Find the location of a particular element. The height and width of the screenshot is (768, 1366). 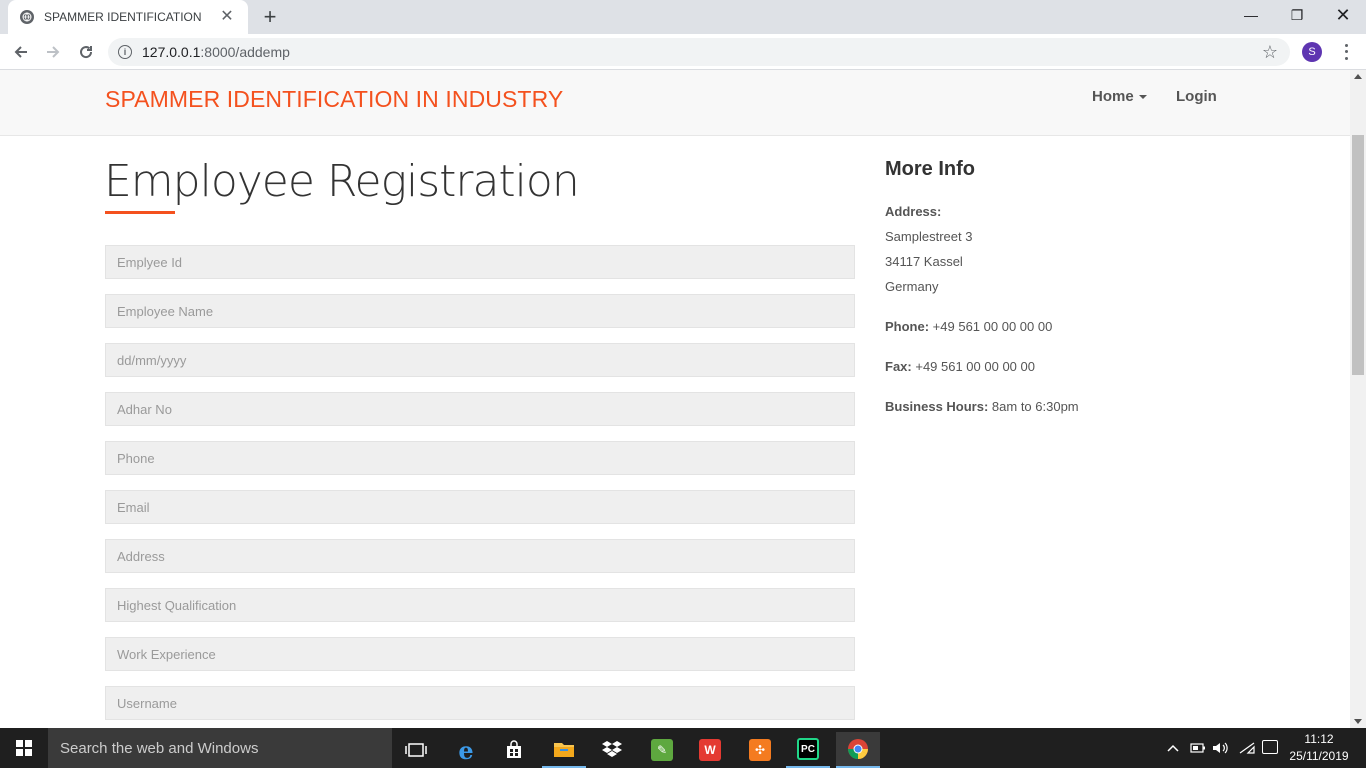

phone-value: +49 561 00 00 00 00 is located at coordinates (991, 326).